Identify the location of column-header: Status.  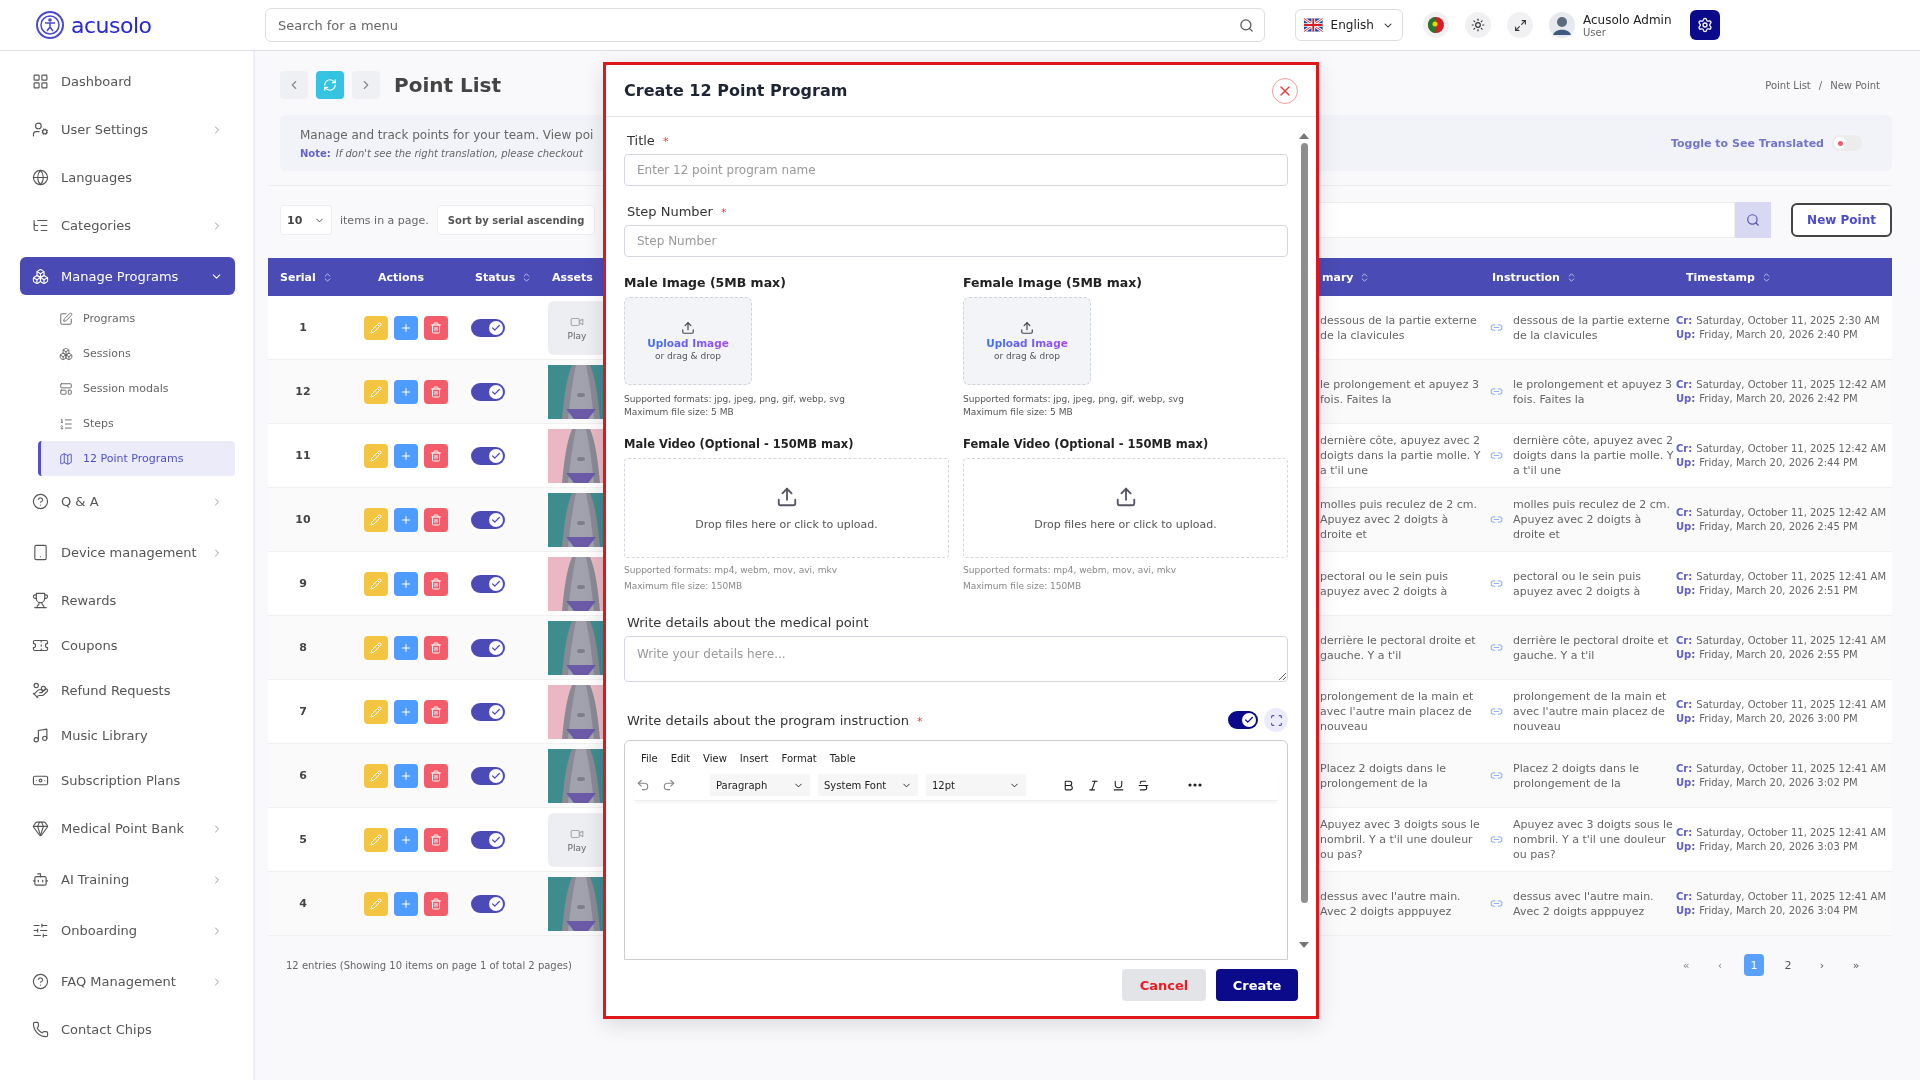
(495, 277).